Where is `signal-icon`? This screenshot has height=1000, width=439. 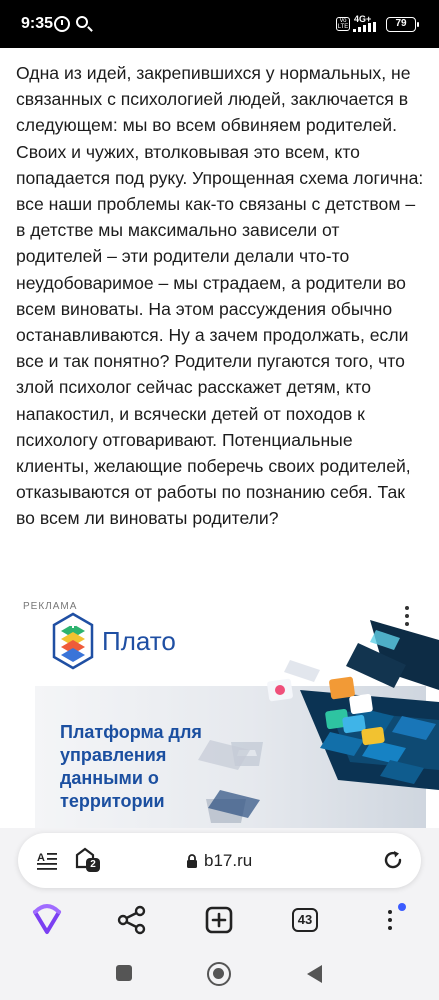
signal-icon is located at coordinates (366, 27).